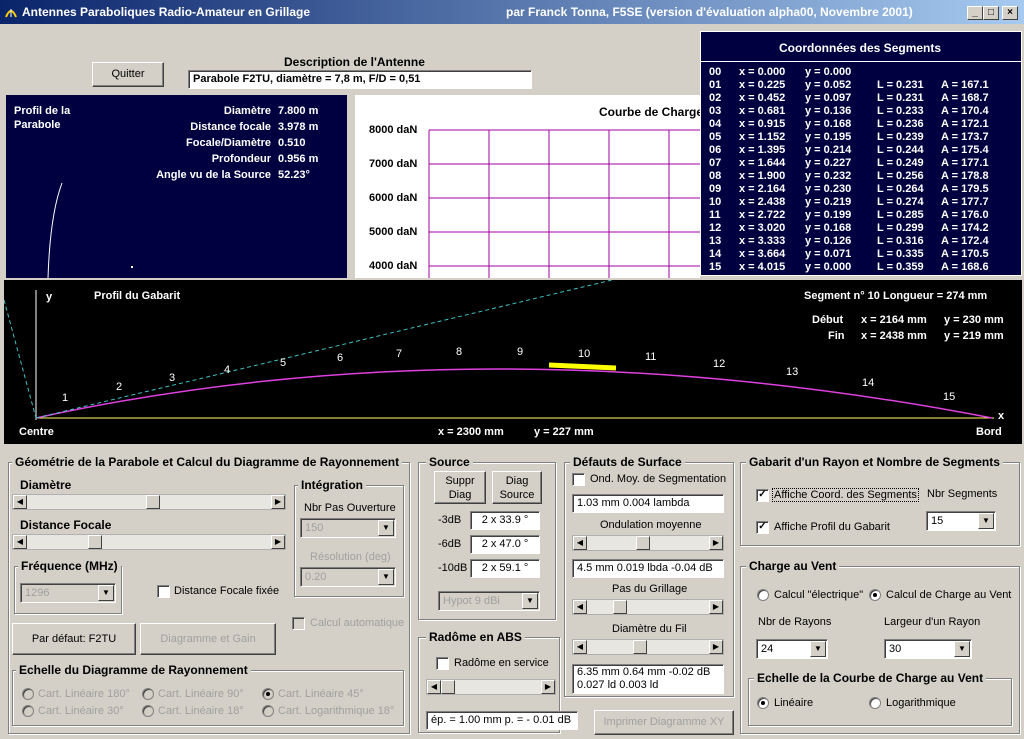 The width and height of the screenshot is (1024, 739). I want to click on nbpas-select: 150 ▼, so click(348, 528).